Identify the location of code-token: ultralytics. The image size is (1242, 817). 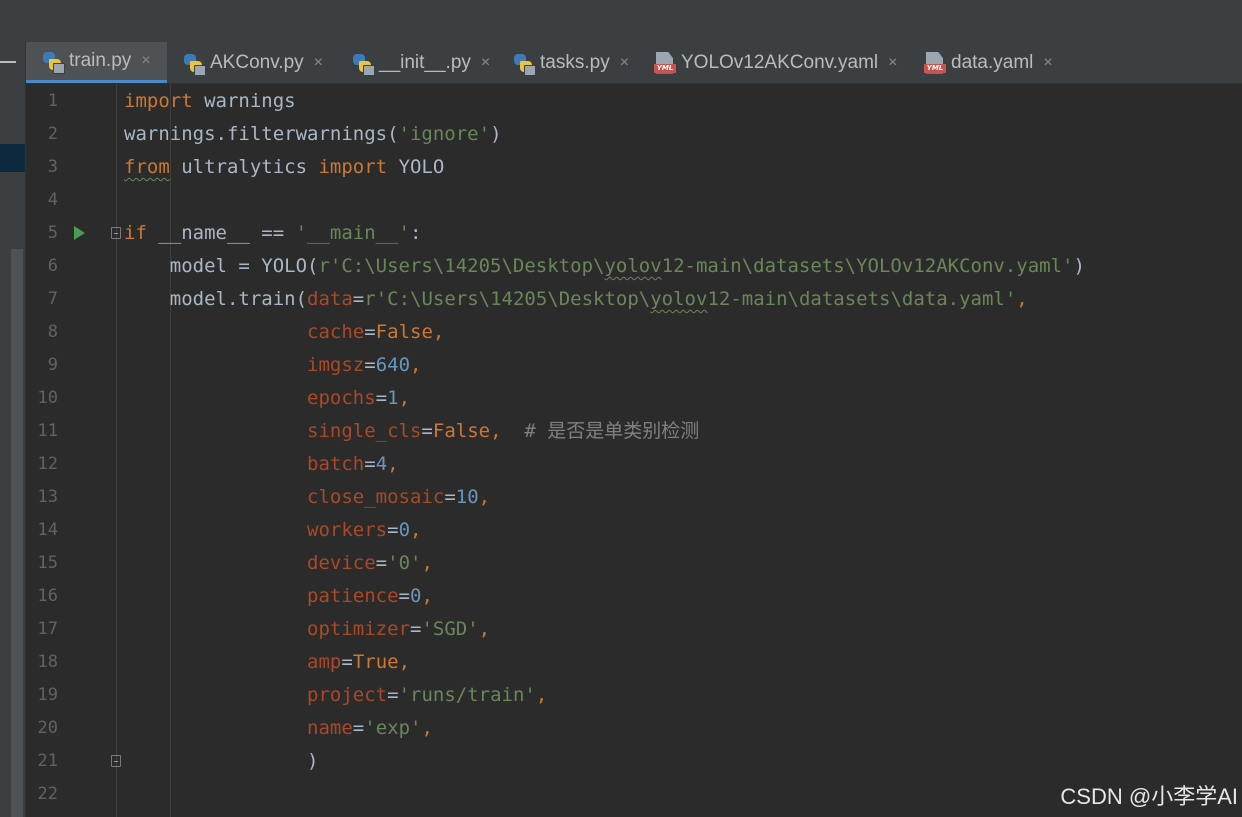
(244, 167).